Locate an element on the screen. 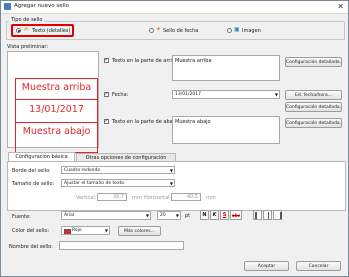 Image resolution: width=349 pixels, height=277 pixels. radio-text-details is located at coordinates (18, 30).